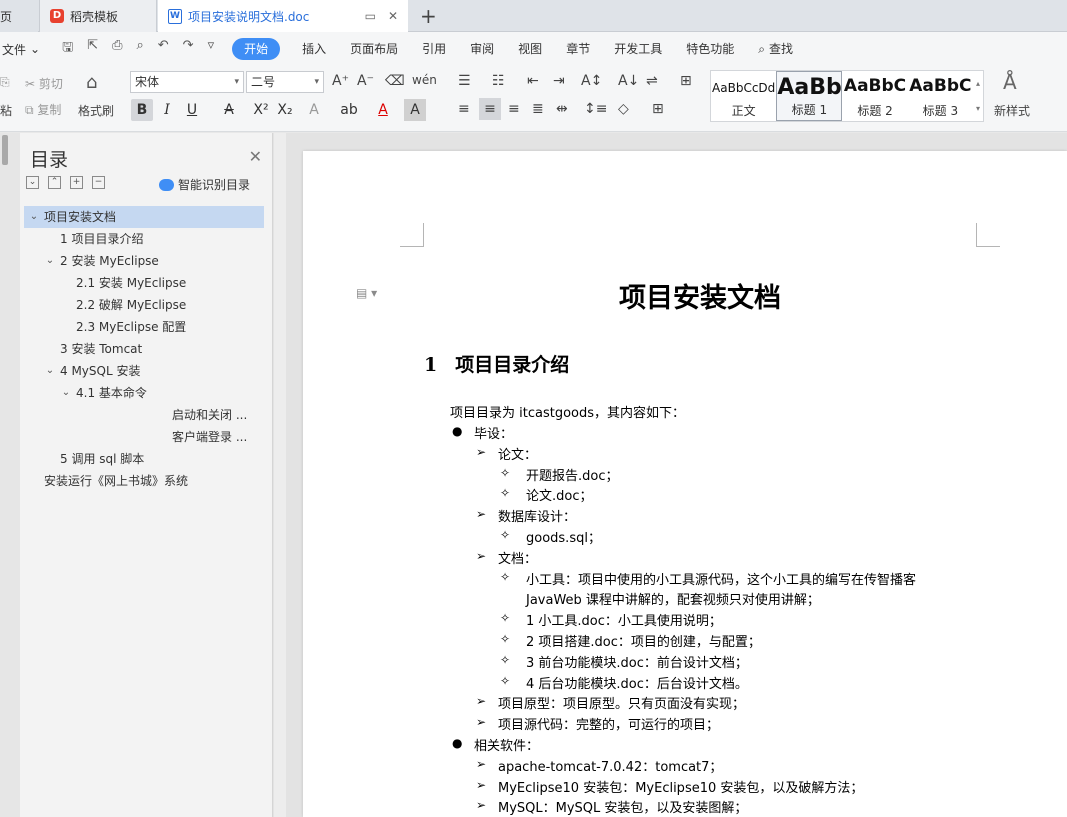 This screenshot has width=1067, height=817. Describe the element at coordinates (144, 349) in the screenshot. I see `toc-item: 3 安装 Tomcat` at that location.